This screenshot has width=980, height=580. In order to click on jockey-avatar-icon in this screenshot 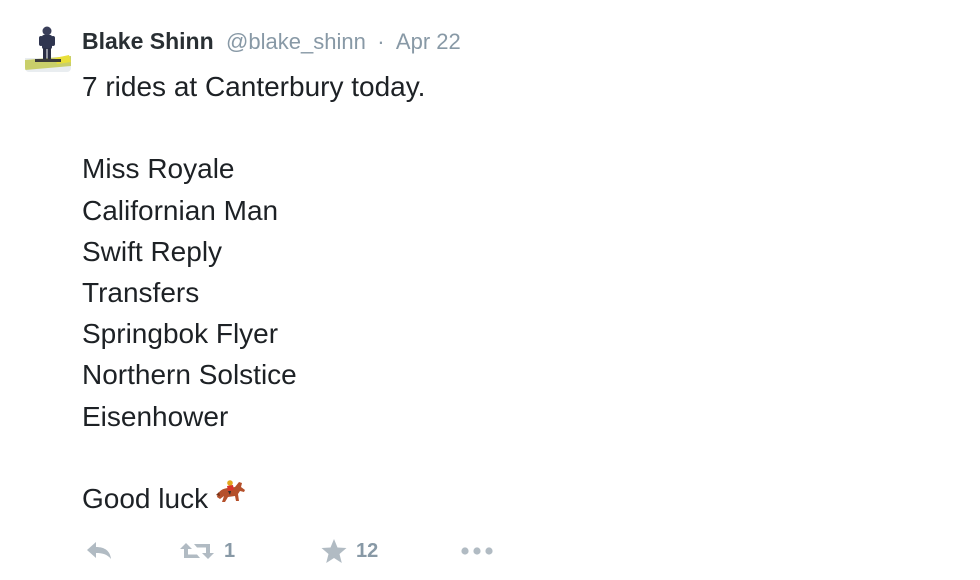, I will do `click(48, 47)`.